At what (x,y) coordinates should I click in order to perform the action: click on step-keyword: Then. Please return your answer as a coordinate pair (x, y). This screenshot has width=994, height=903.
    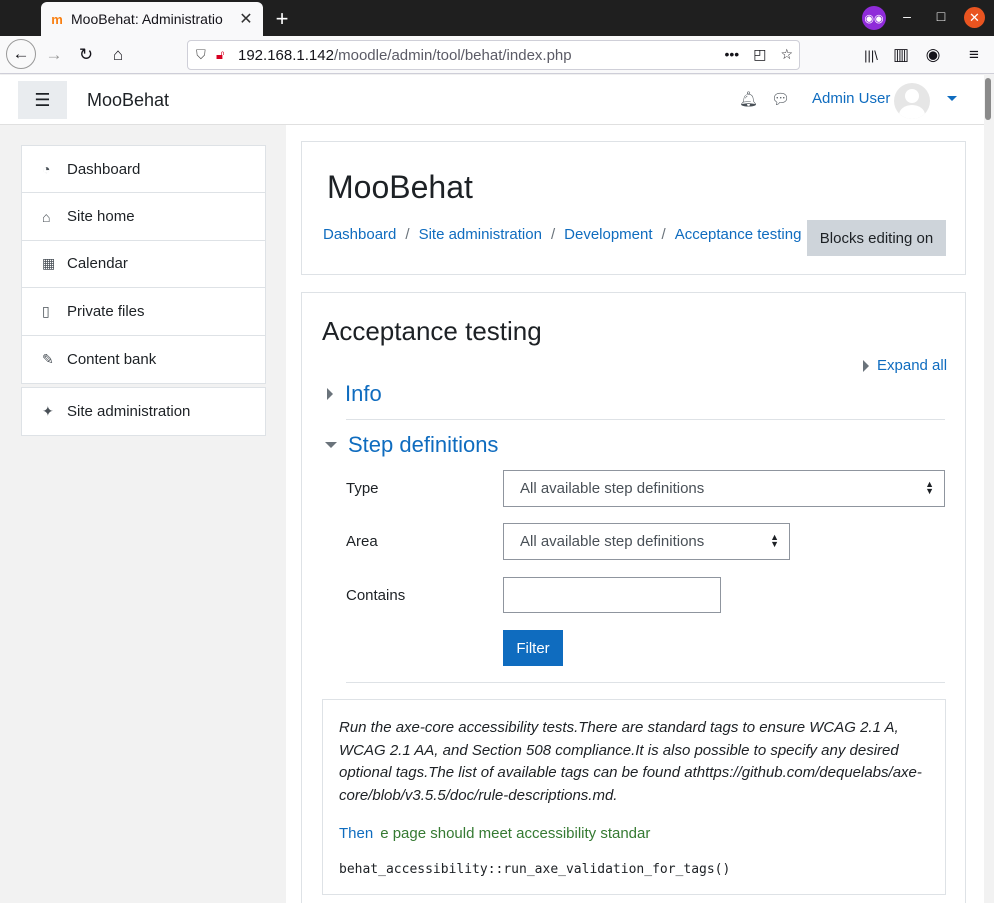
    Looking at the image, I should click on (356, 833).